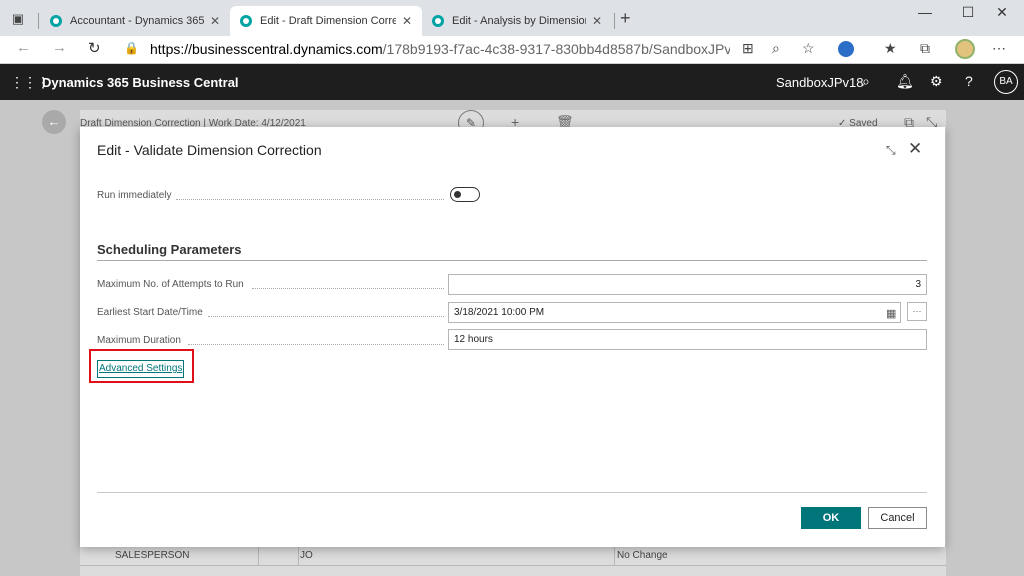 Image resolution: width=1024 pixels, height=576 pixels. I want to click on notification-bell-icon: 🔔︎, so click(905, 81).